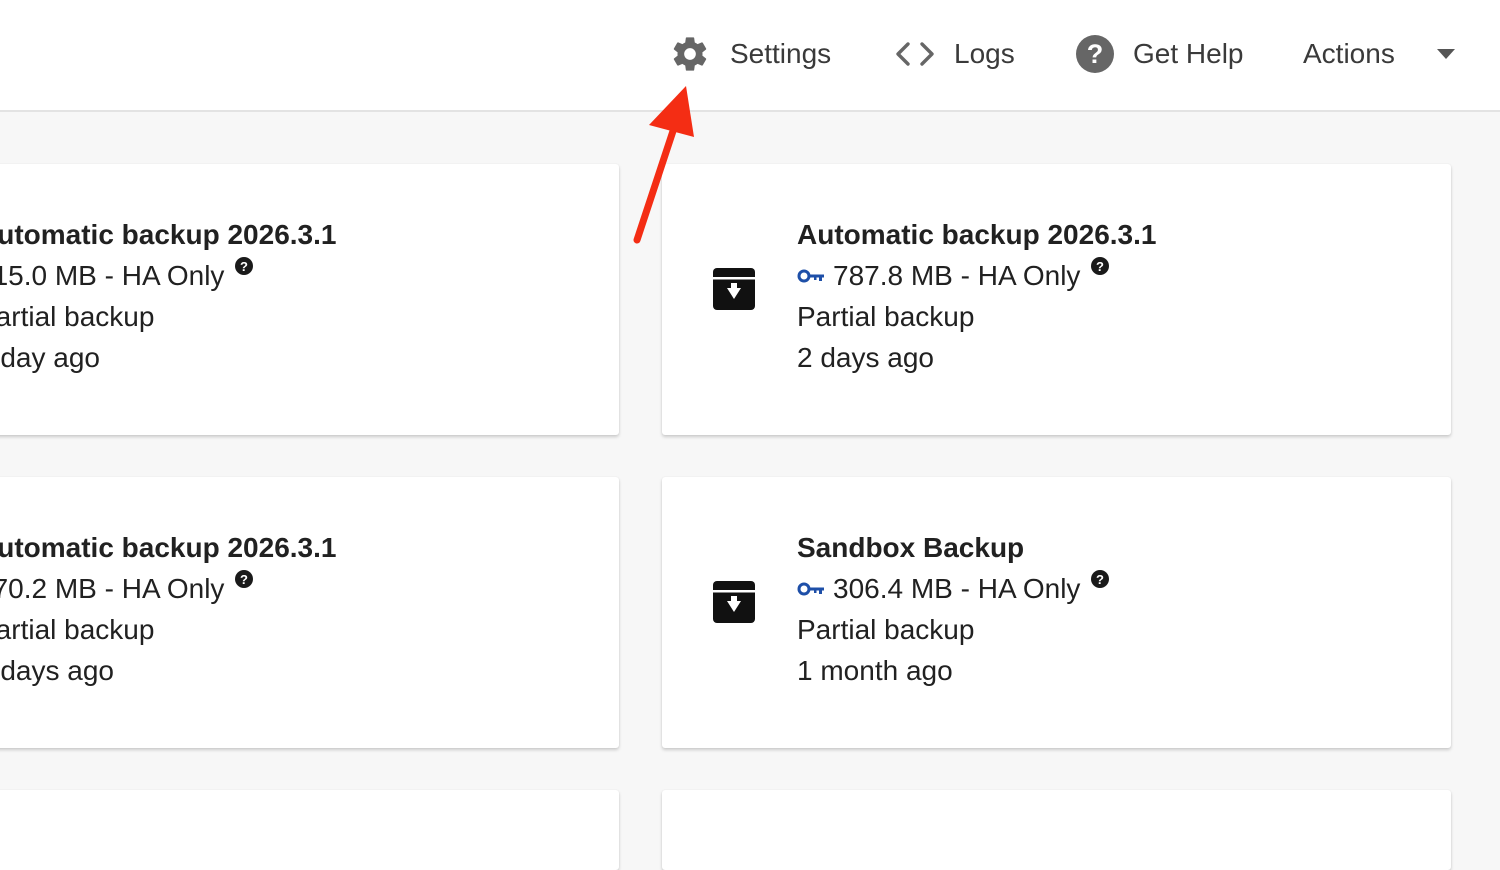  I want to click on get-help-label: Get Help, so click(1188, 53).